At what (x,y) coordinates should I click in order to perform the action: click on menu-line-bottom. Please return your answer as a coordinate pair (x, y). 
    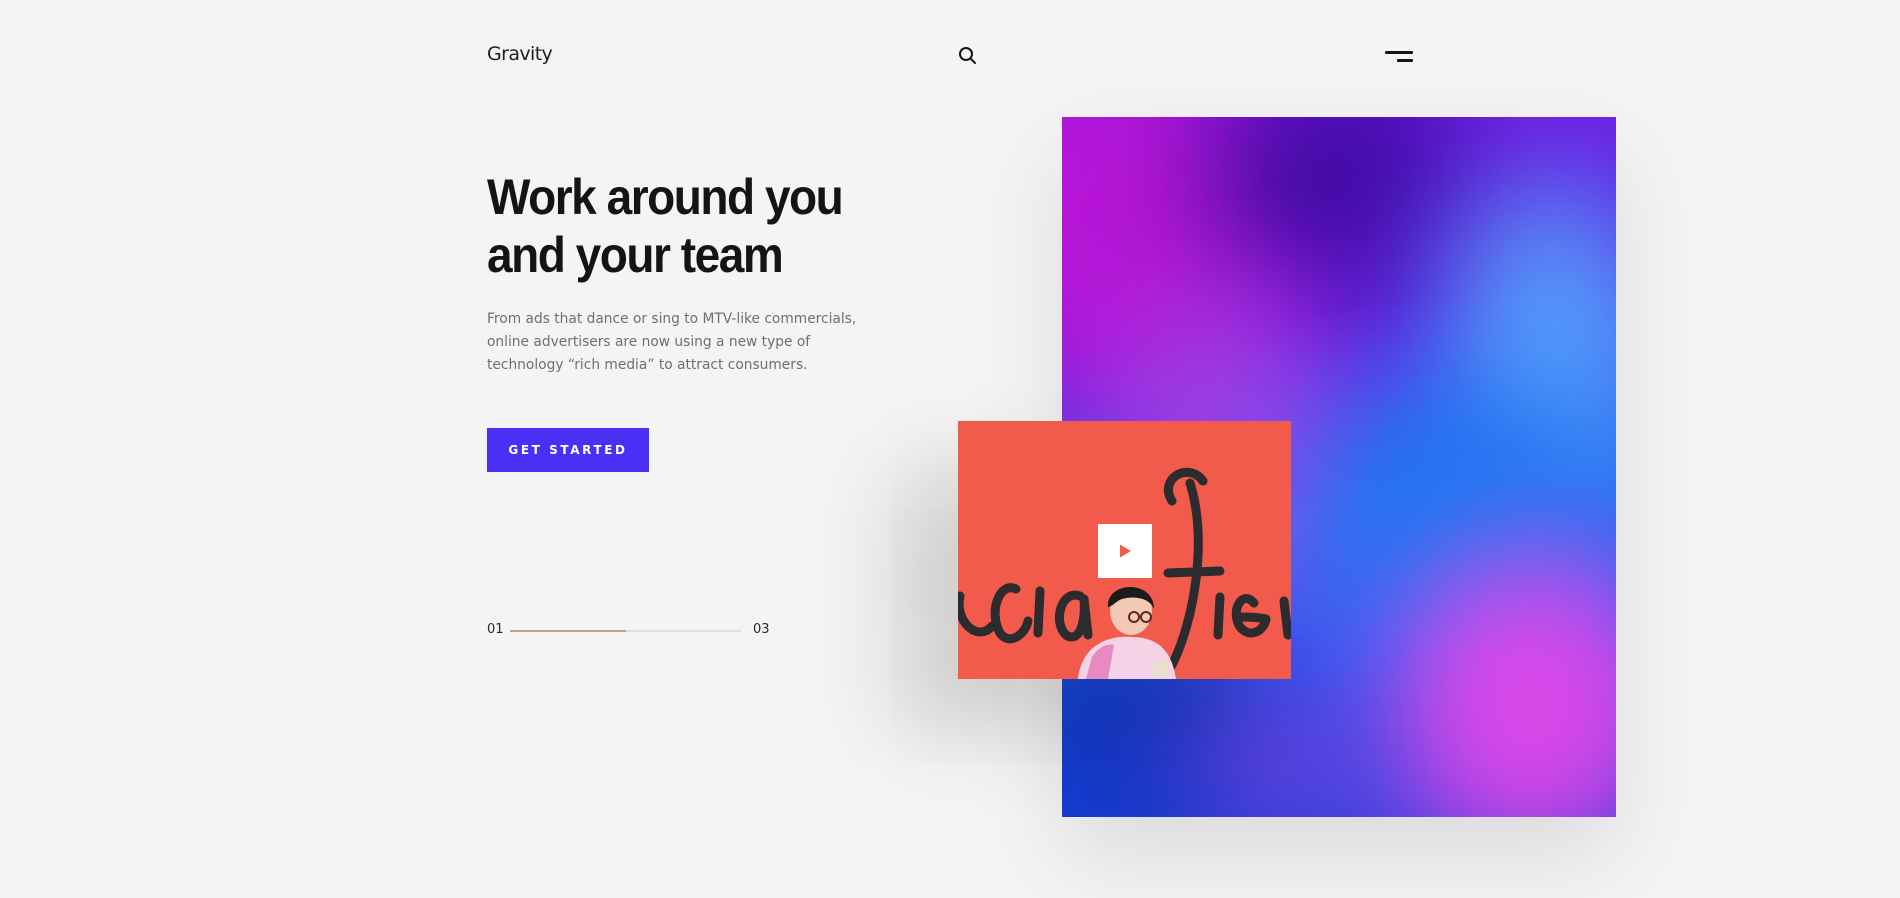
    Looking at the image, I should click on (1405, 60).